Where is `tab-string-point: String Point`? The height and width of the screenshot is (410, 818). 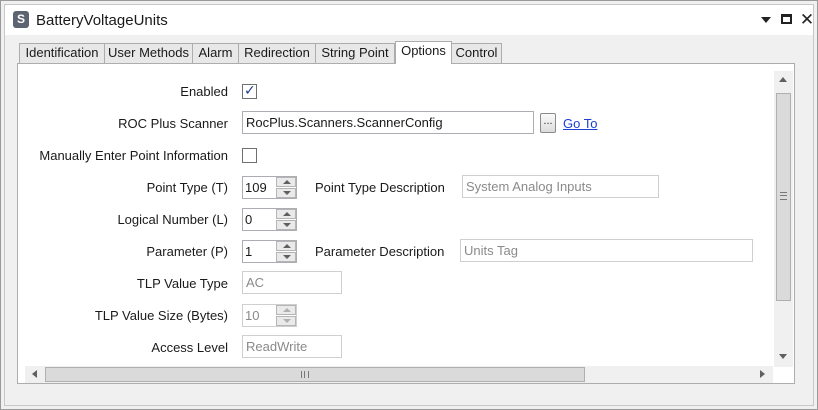
tab-string-point: String Point is located at coordinates (355, 53).